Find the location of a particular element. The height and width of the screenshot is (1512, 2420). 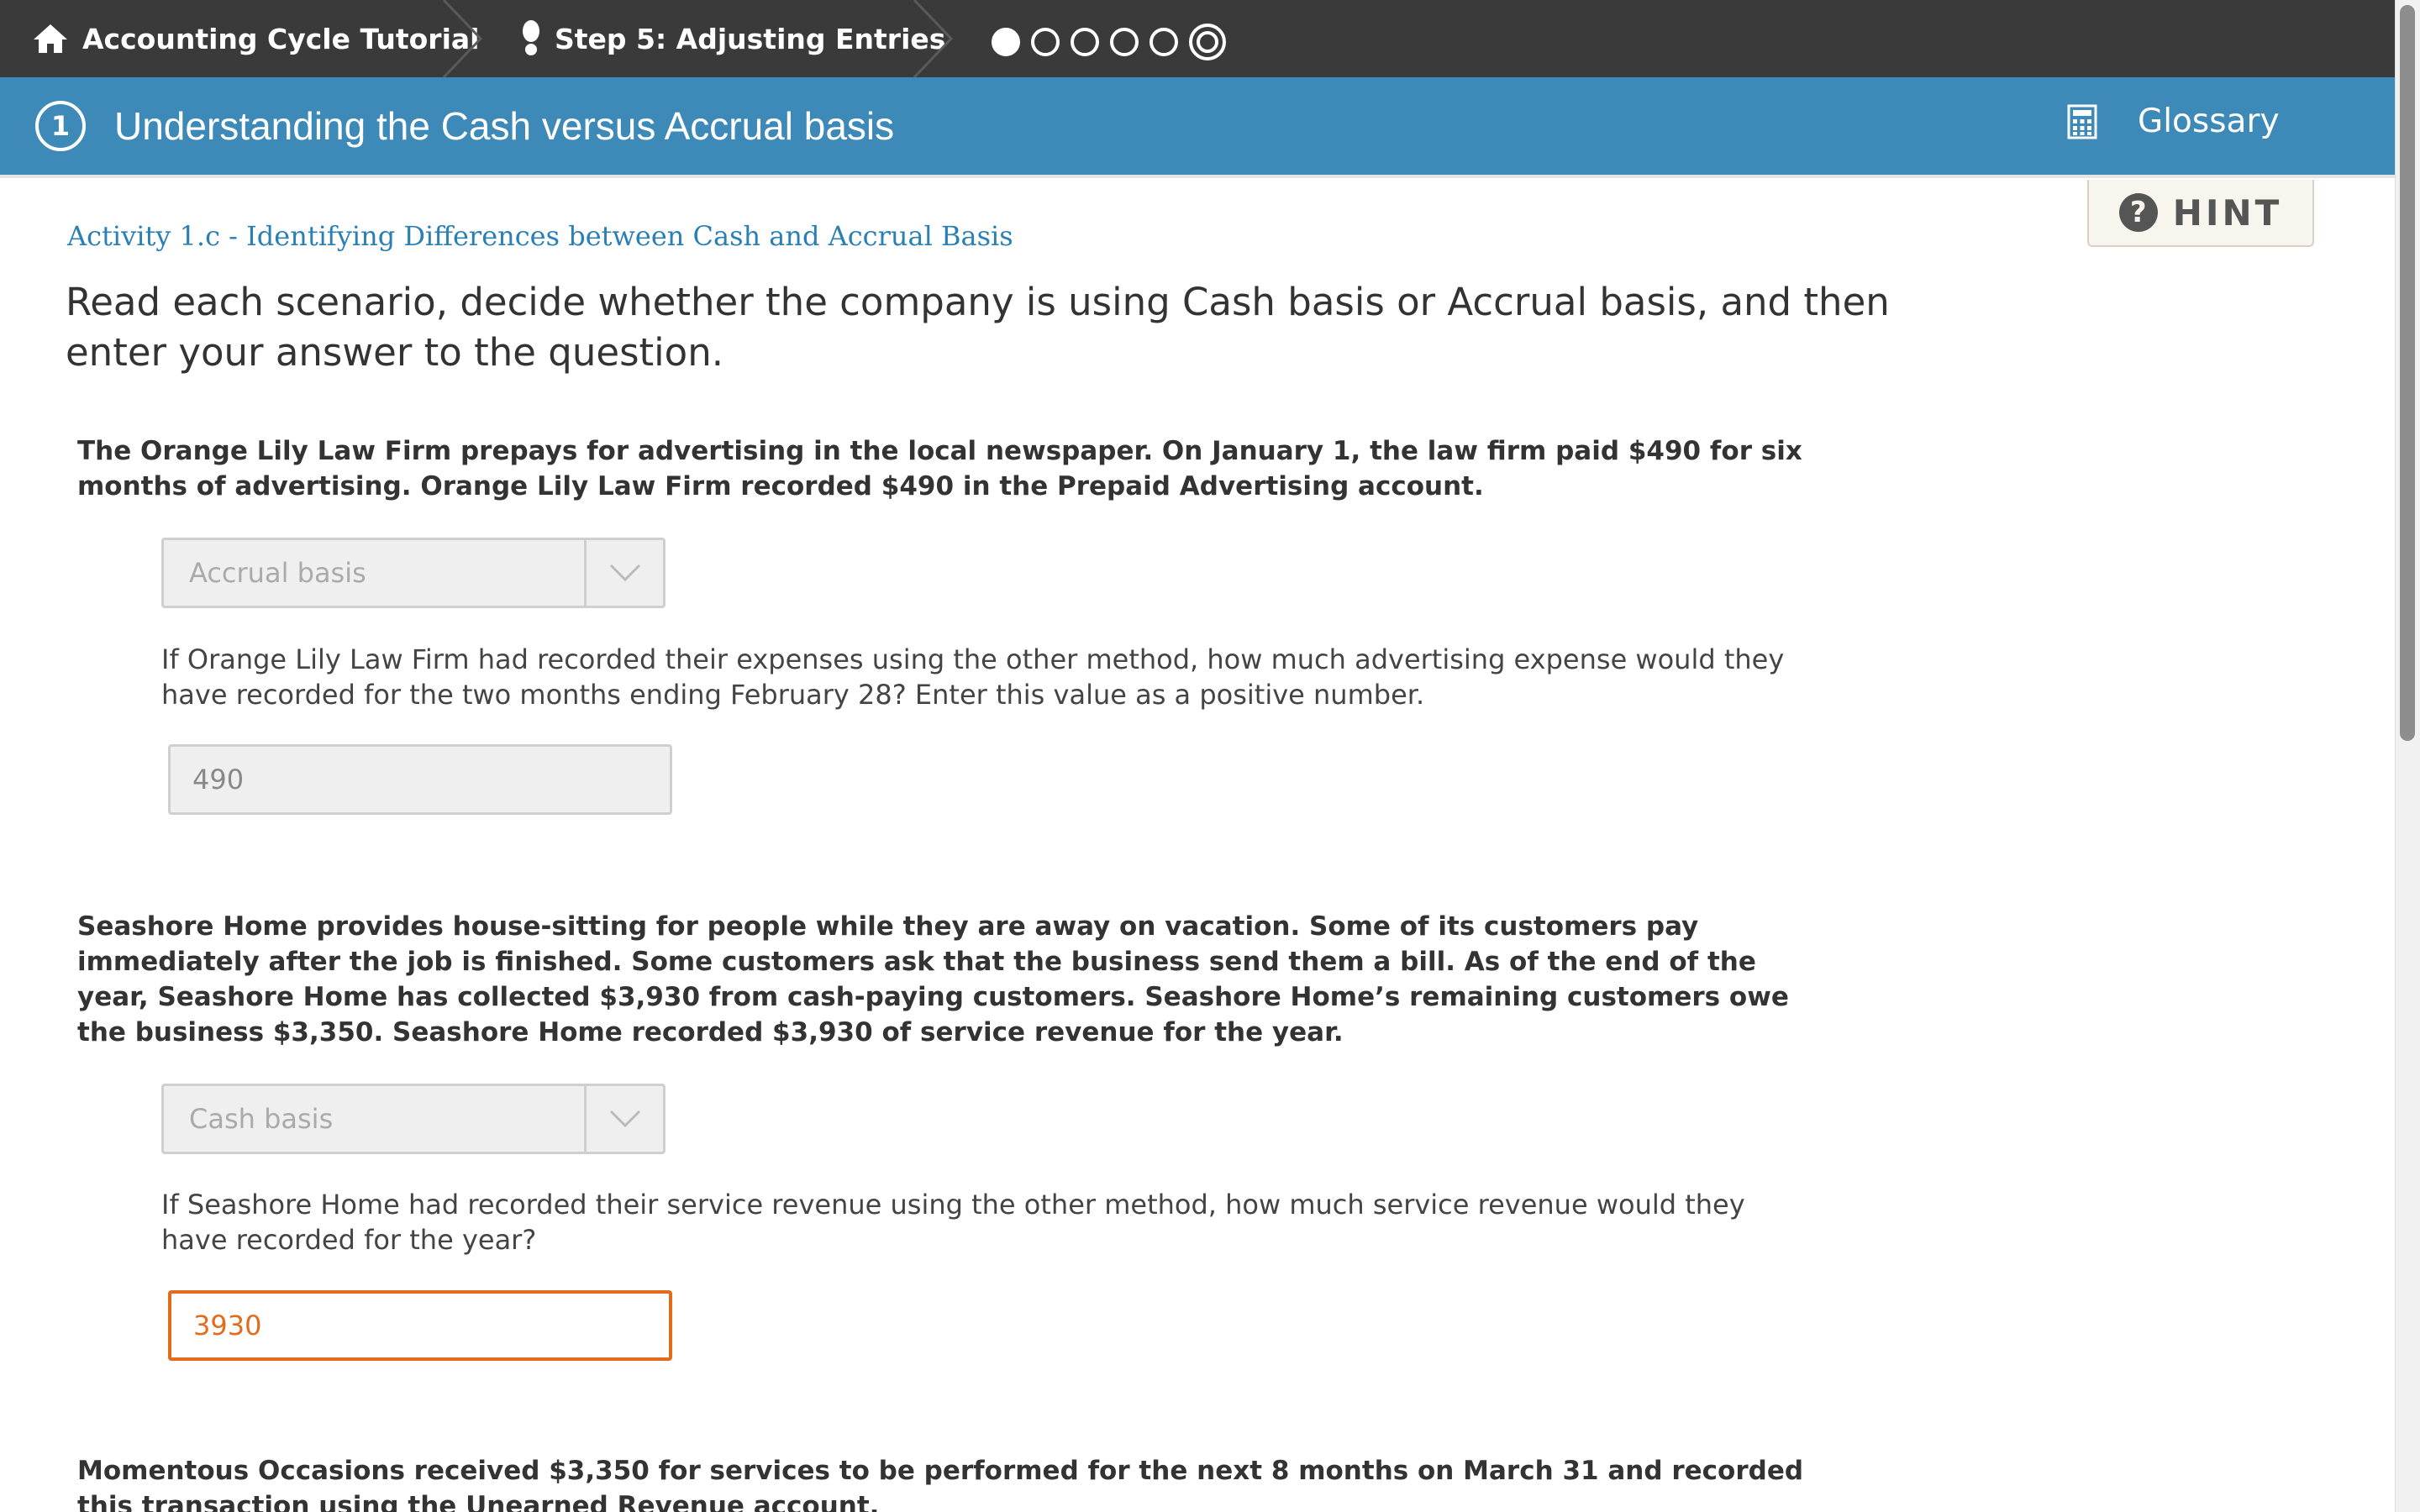

glossary-button: Glossary is located at coordinates (2173, 121).